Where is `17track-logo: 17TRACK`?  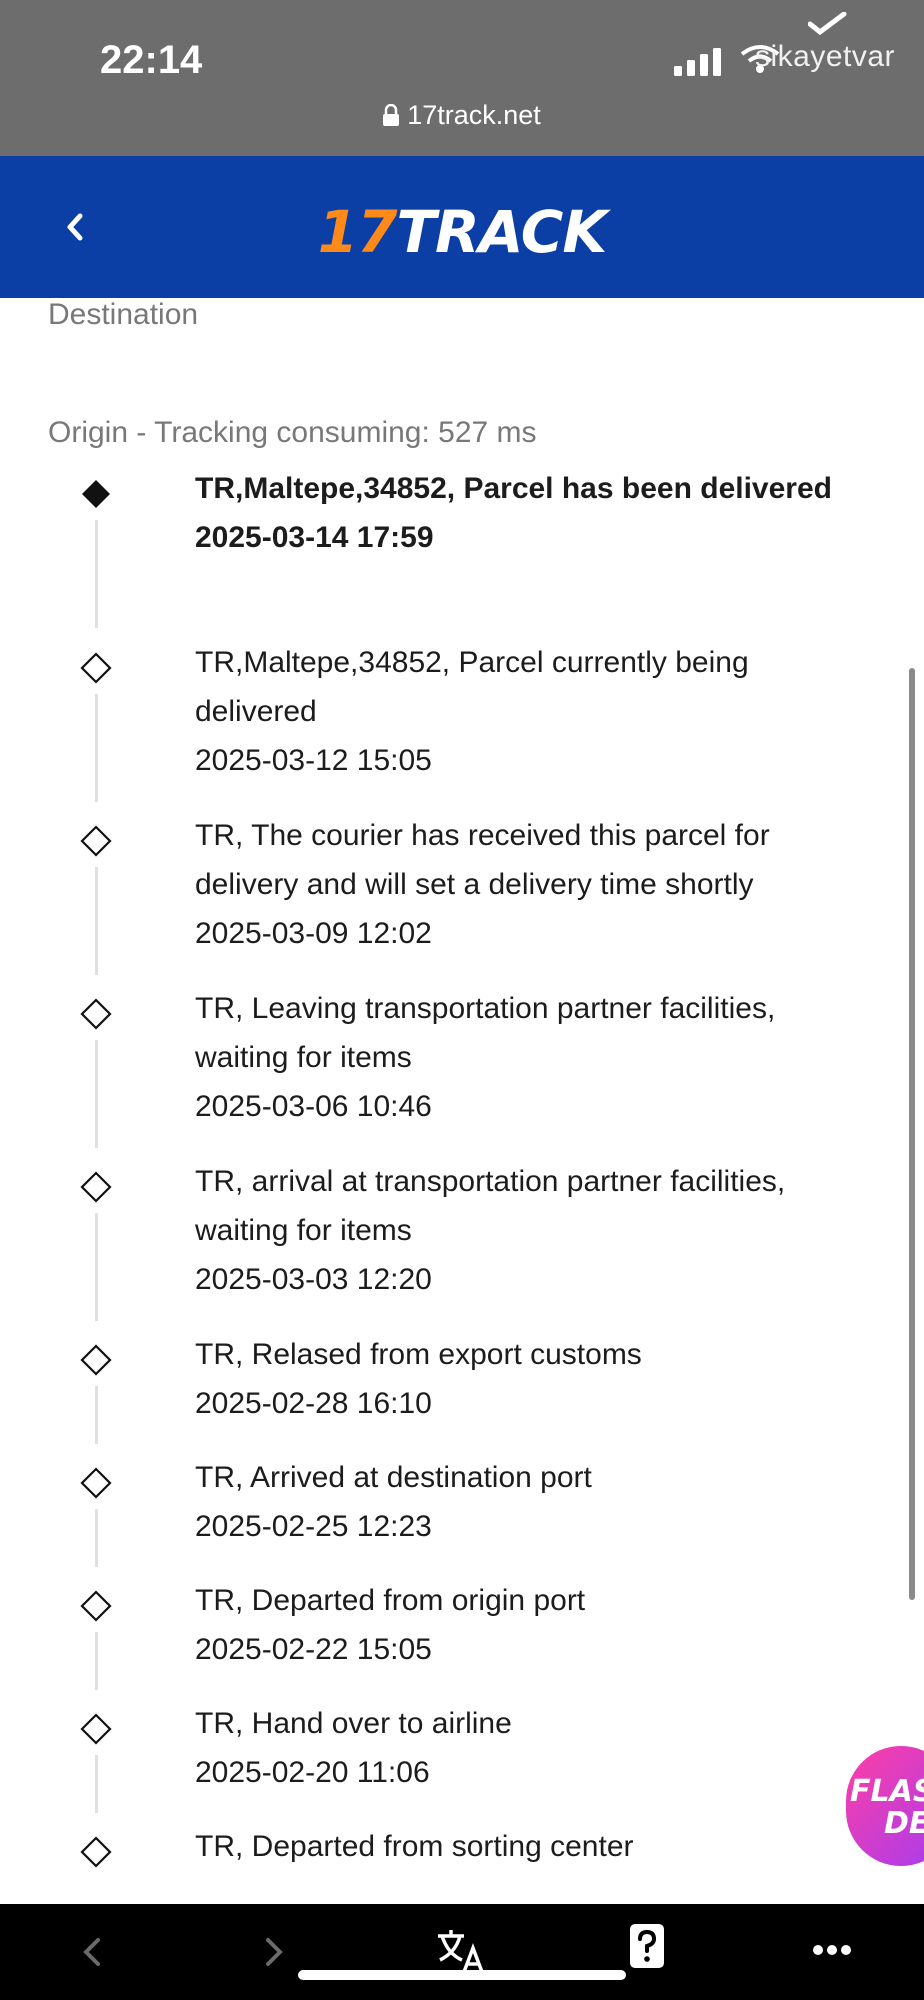 17track-logo: 17TRACK is located at coordinates (462, 232).